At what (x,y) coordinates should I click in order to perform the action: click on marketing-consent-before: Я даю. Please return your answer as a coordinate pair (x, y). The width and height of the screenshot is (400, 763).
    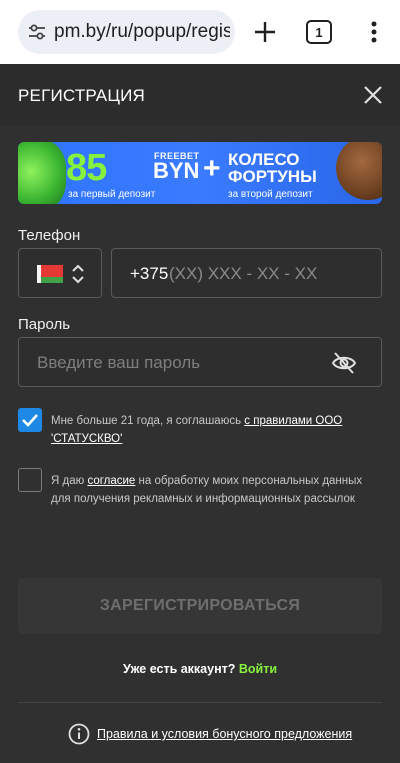
    Looking at the image, I should click on (69, 481).